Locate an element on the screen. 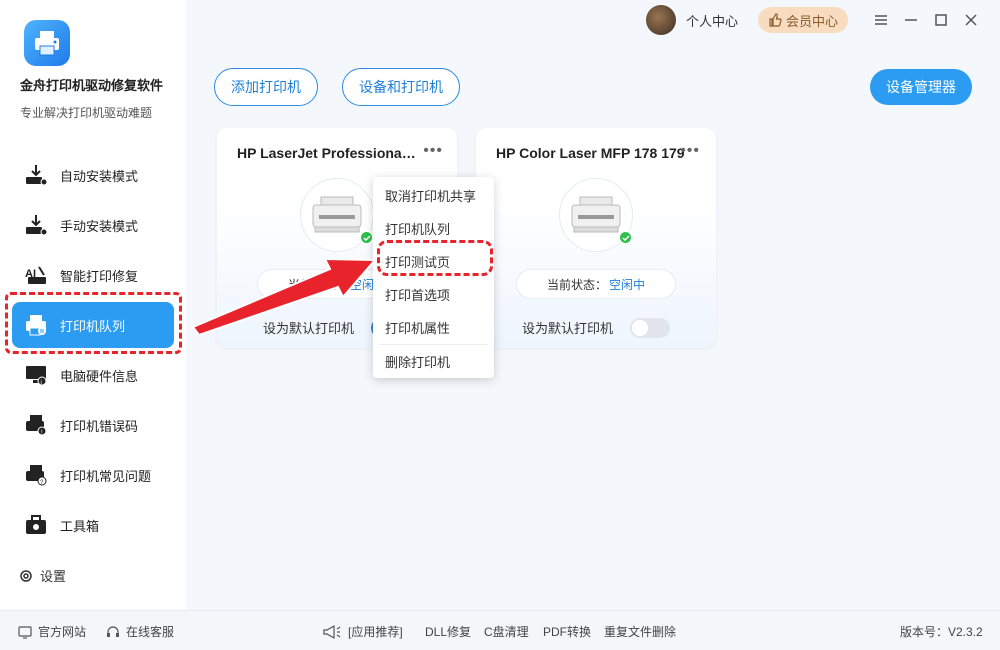  official-website-link: 官方网站 is located at coordinates (52, 631).